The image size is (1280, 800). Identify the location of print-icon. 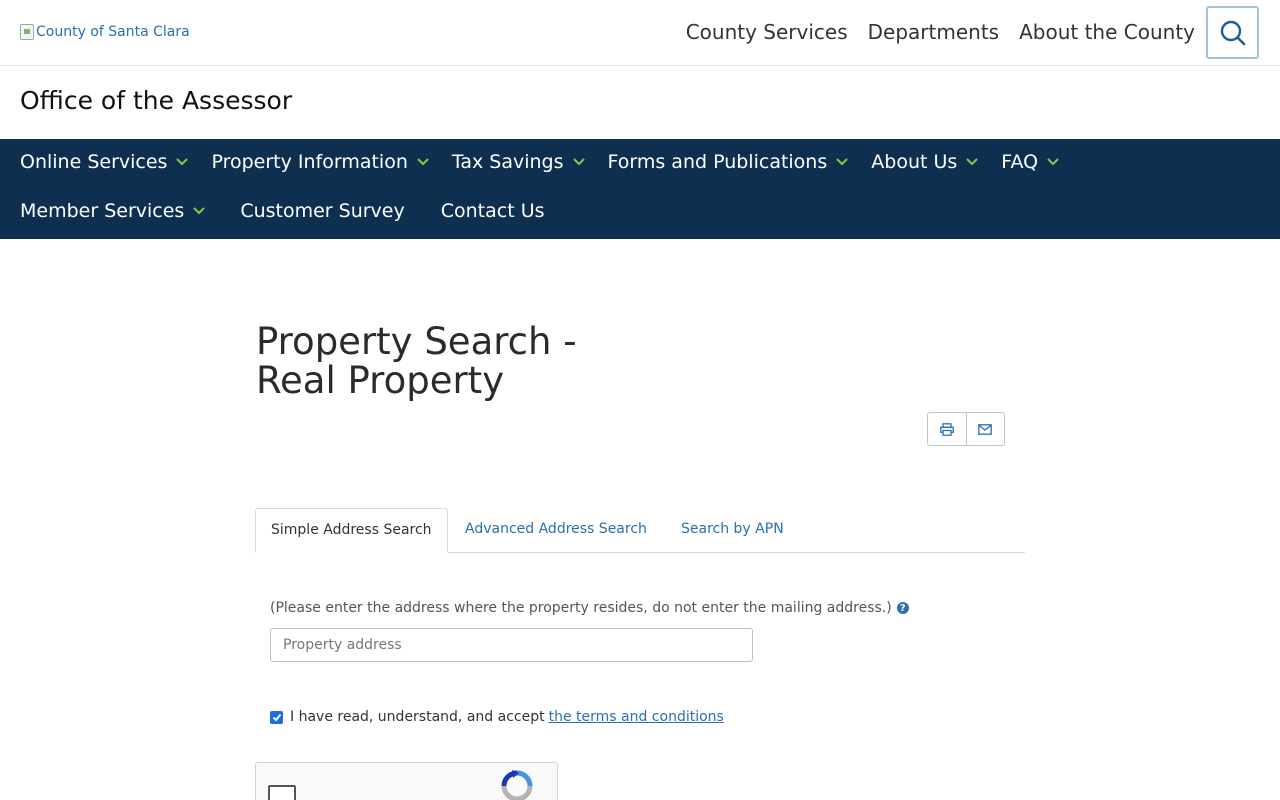
(947, 429).